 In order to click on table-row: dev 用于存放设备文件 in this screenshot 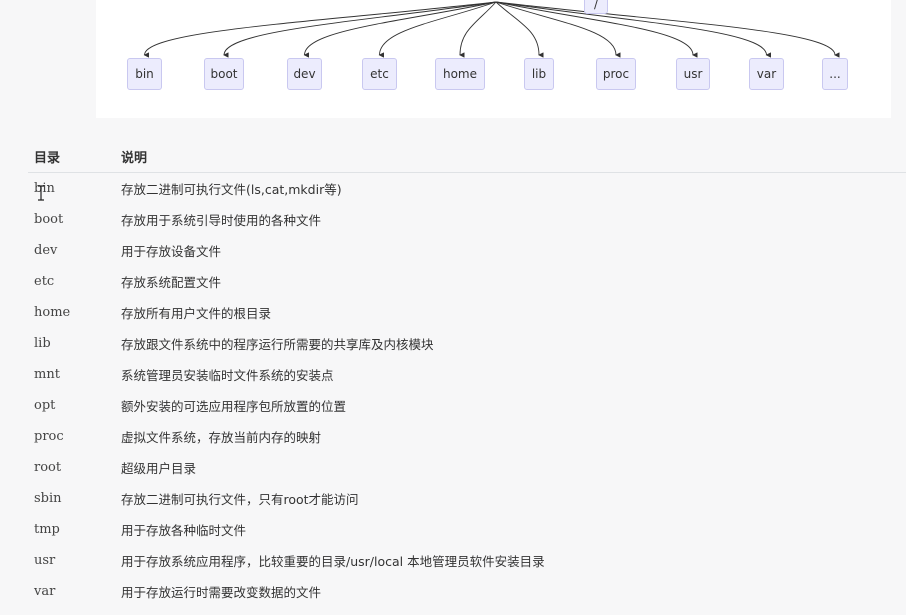, I will do `click(467, 250)`.